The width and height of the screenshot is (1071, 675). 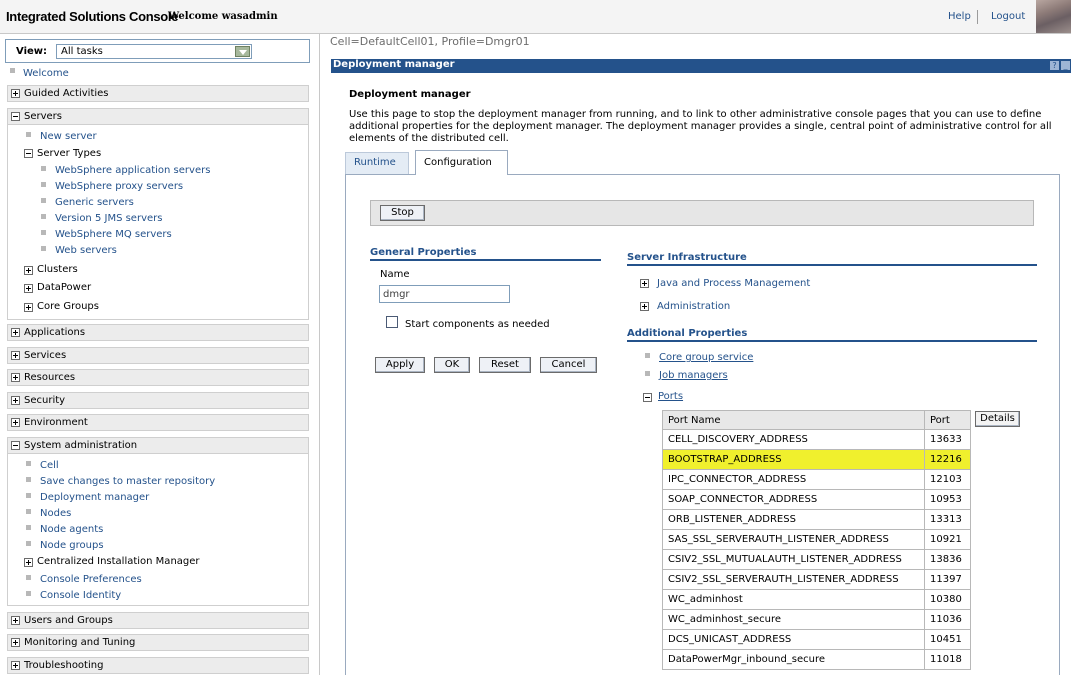 I want to click on nav-servers: Servers, so click(x=158, y=116).